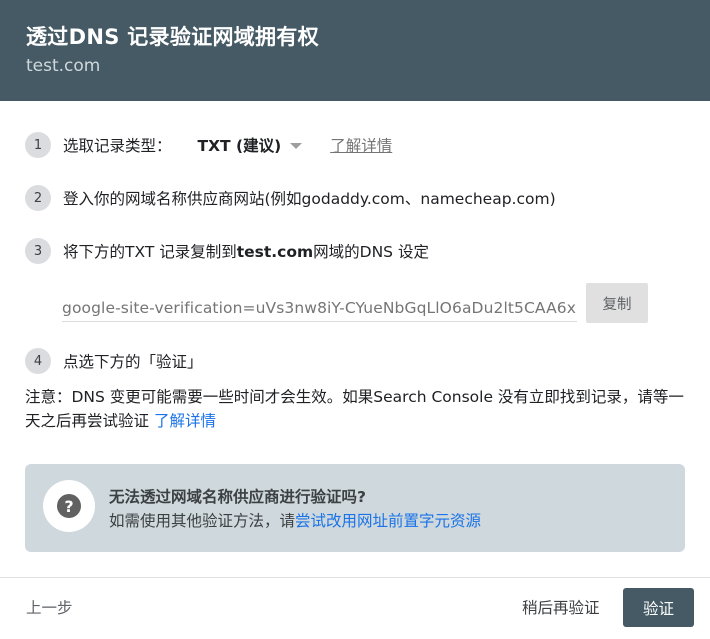 The image size is (710, 639). What do you see at coordinates (355, 608) in the screenshot?
I see `dialog-footer: 上一步 稍后再验证 验证` at bounding box center [355, 608].